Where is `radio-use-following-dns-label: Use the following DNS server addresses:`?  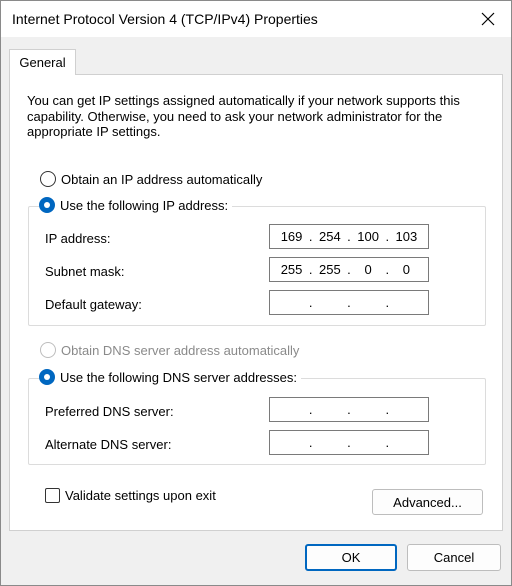 radio-use-following-dns-label: Use the following DNS server addresses: is located at coordinates (178, 377).